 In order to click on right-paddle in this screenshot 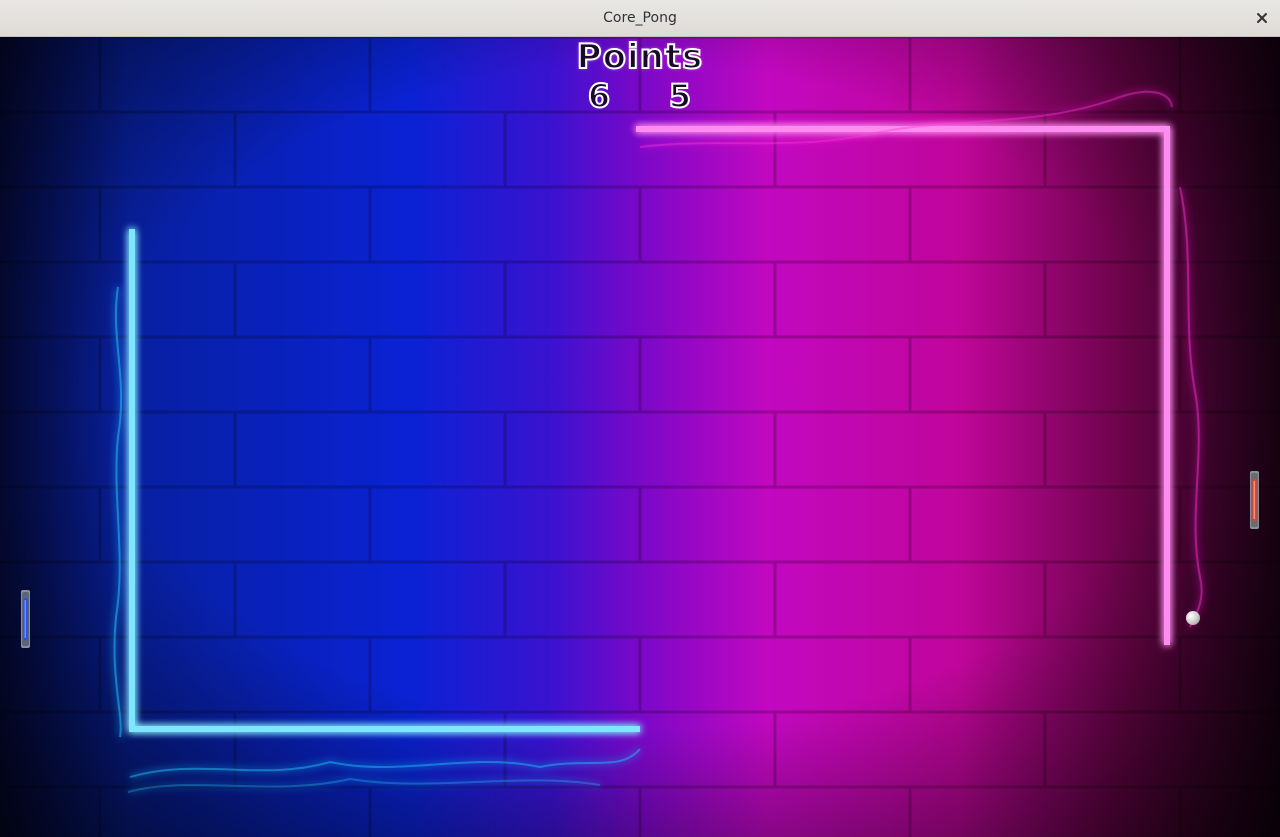, I will do `click(1254, 500)`.